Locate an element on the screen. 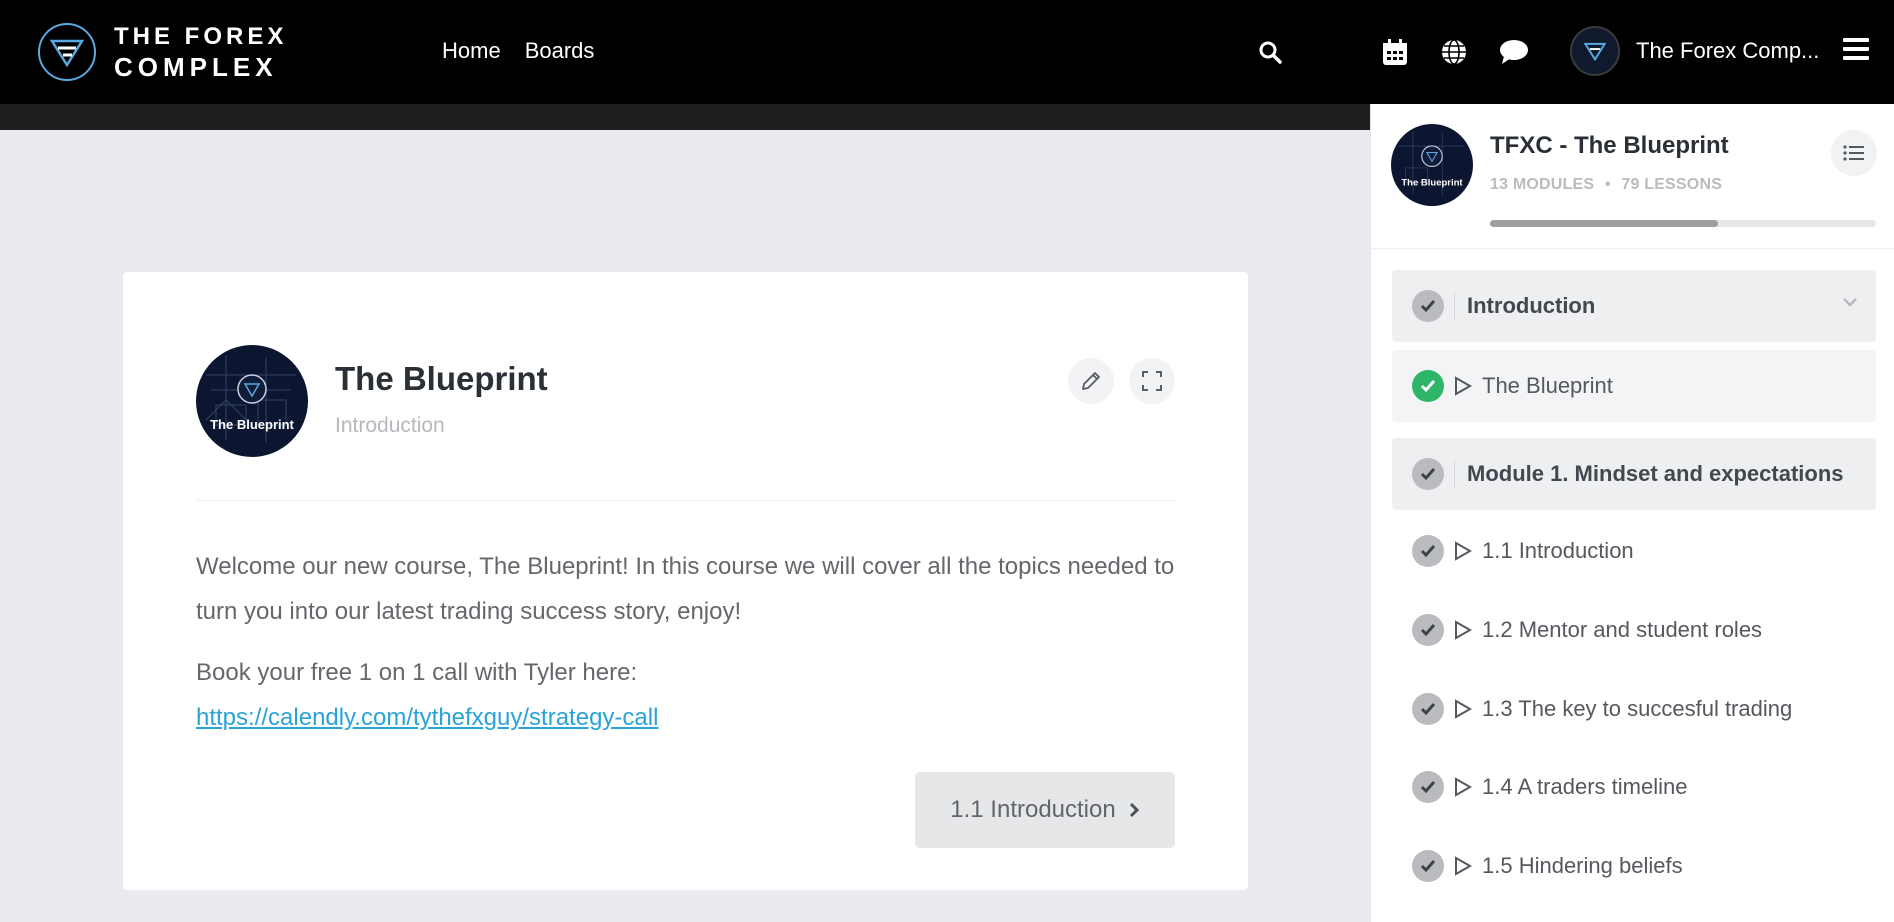 The image size is (1894, 922). hamburger-menu-icon is located at coordinates (1856, 50).